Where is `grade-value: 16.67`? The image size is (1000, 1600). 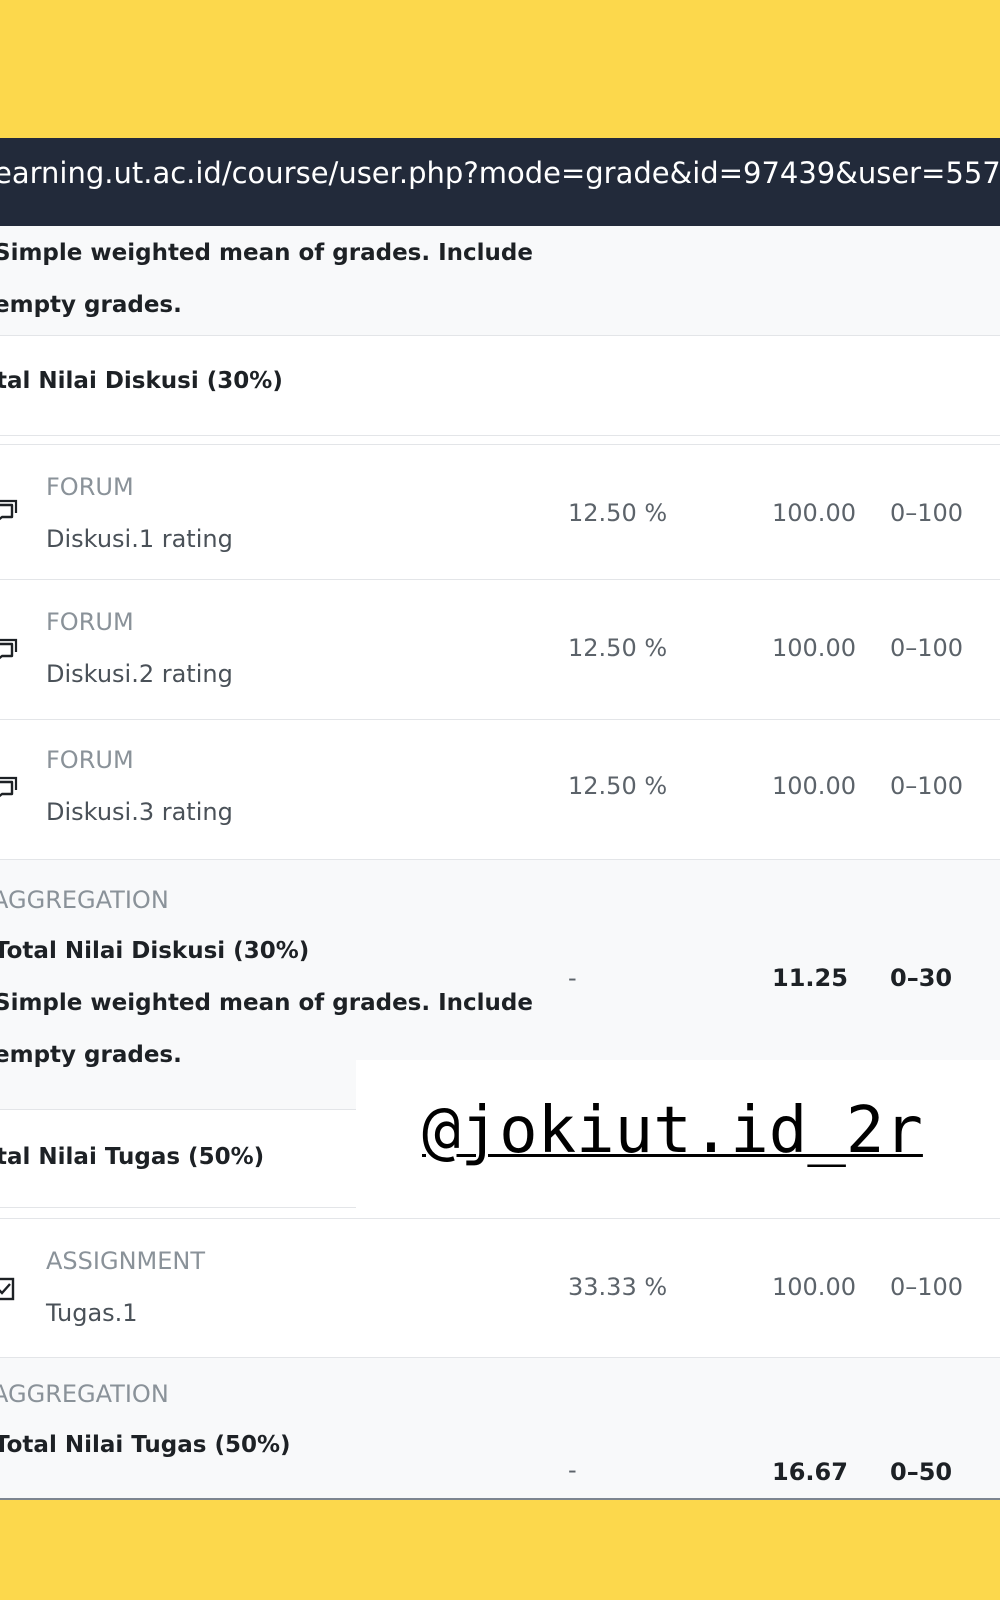
grade-value: 16.67 is located at coordinates (810, 1472).